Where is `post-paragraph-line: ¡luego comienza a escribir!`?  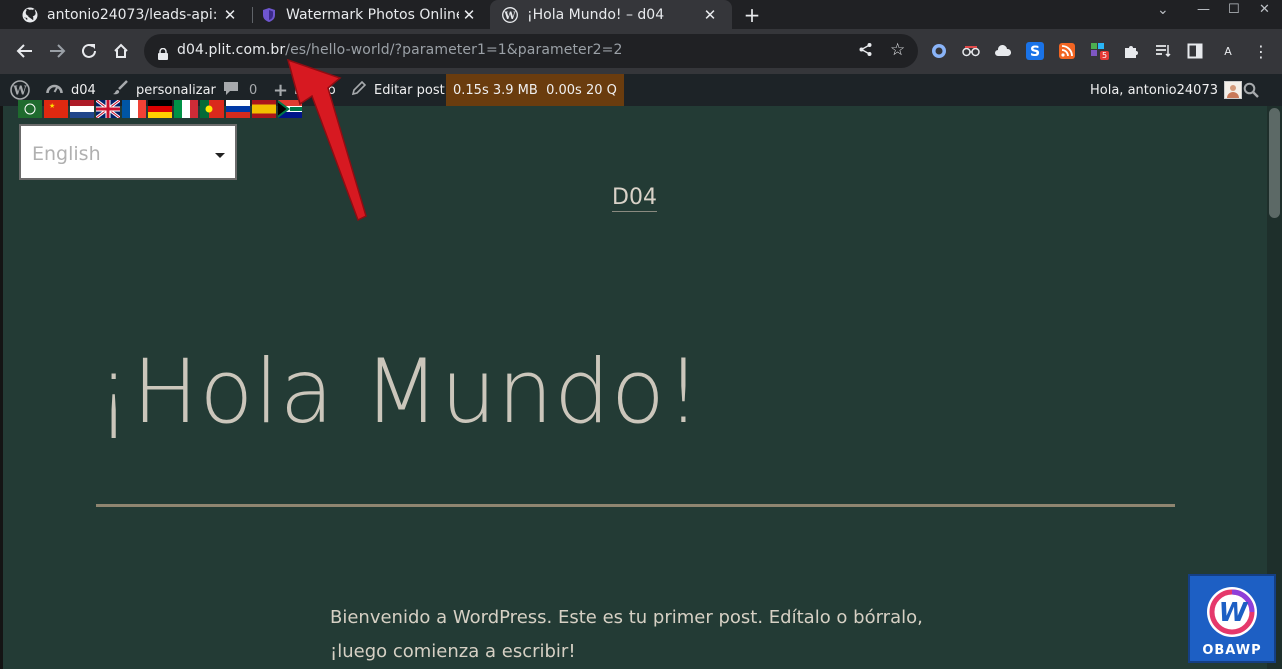 post-paragraph-line: ¡luego comienza a escribir! is located at coordinates (453, 651).